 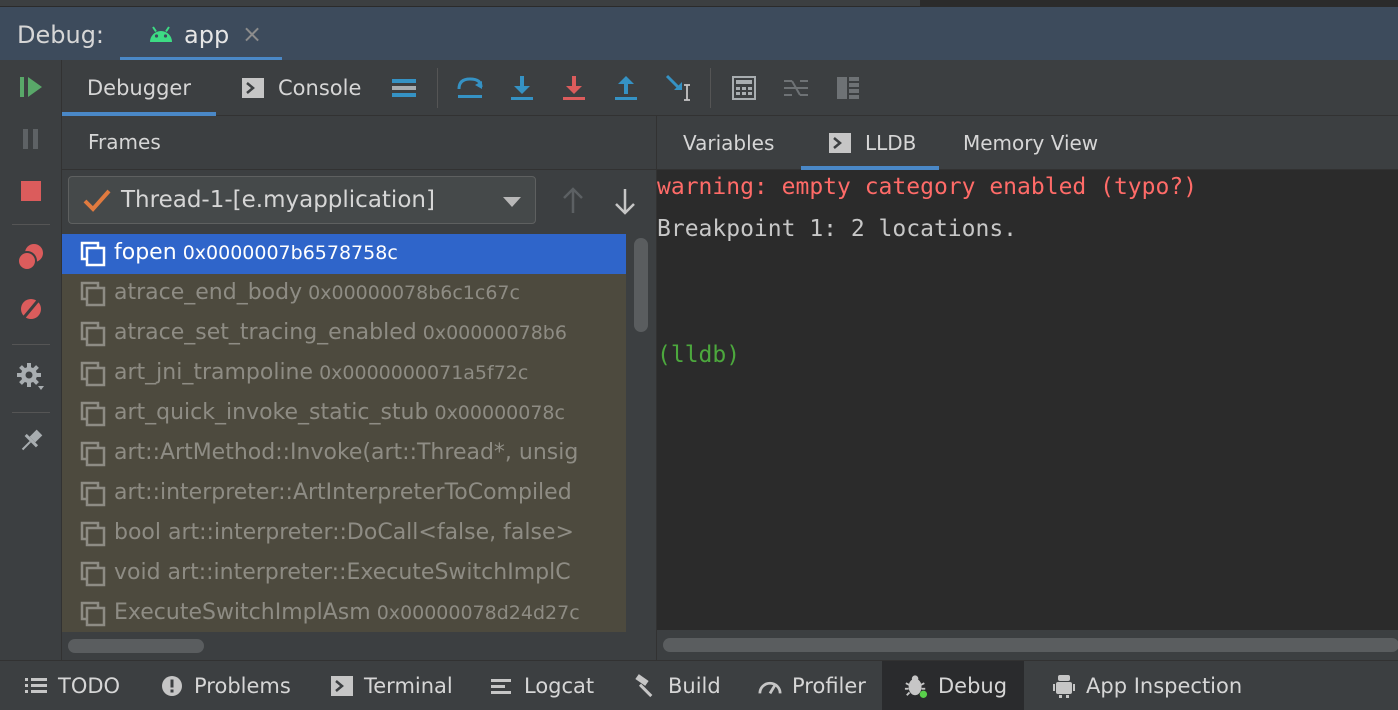 I want to click on tool-window-build-label: Build, so click(x=694, y=686).